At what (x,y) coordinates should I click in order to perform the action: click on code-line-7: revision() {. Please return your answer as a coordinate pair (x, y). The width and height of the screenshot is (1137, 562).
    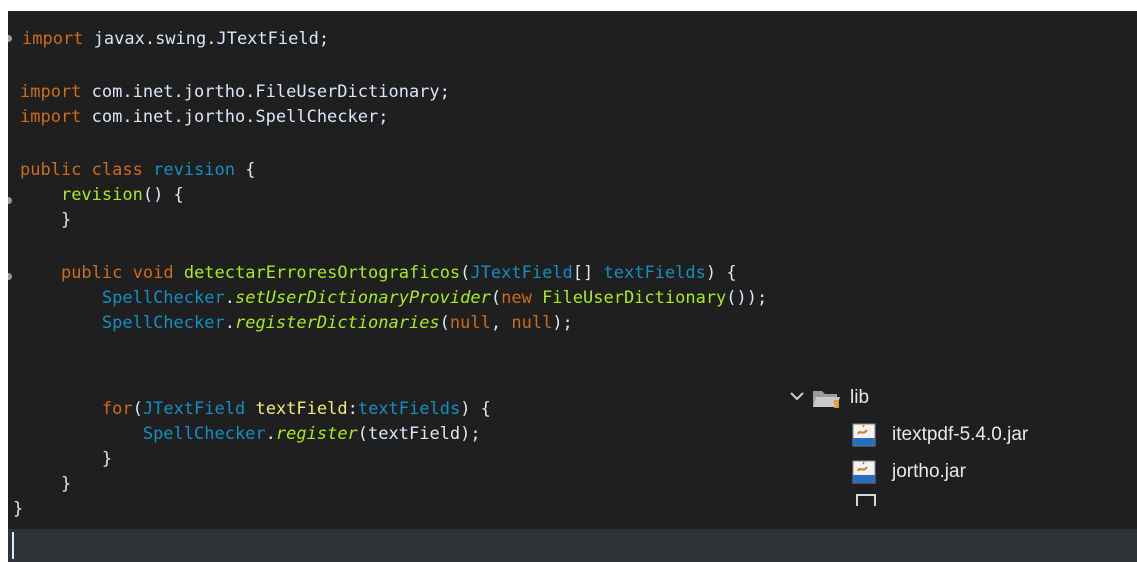
    Looking at the image, I should click on (102, 195).